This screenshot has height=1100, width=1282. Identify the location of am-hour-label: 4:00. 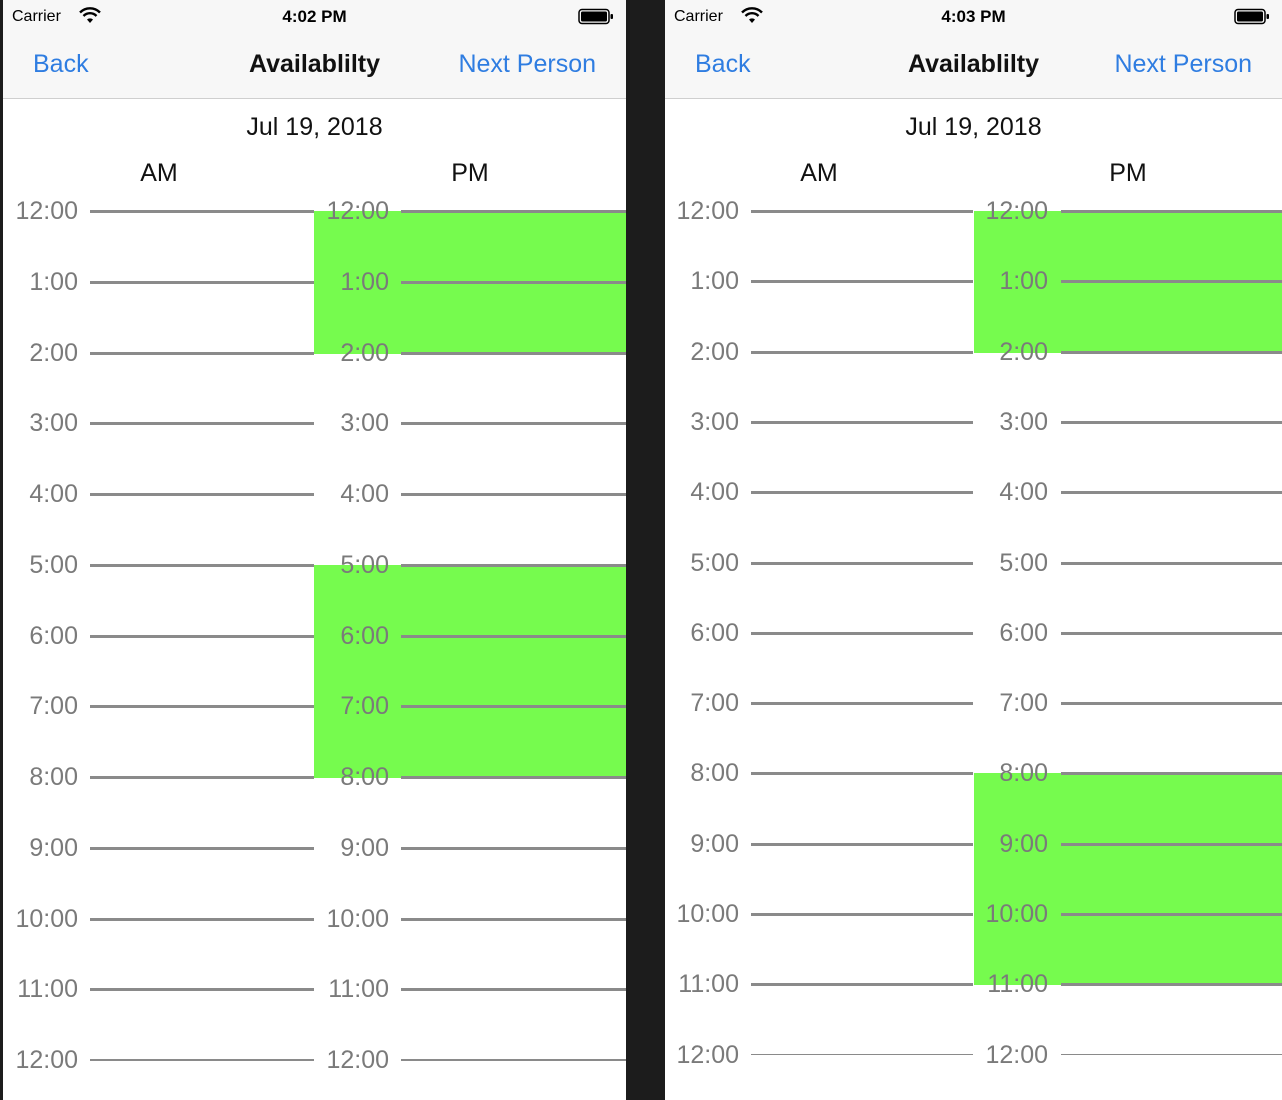
(53, 494).